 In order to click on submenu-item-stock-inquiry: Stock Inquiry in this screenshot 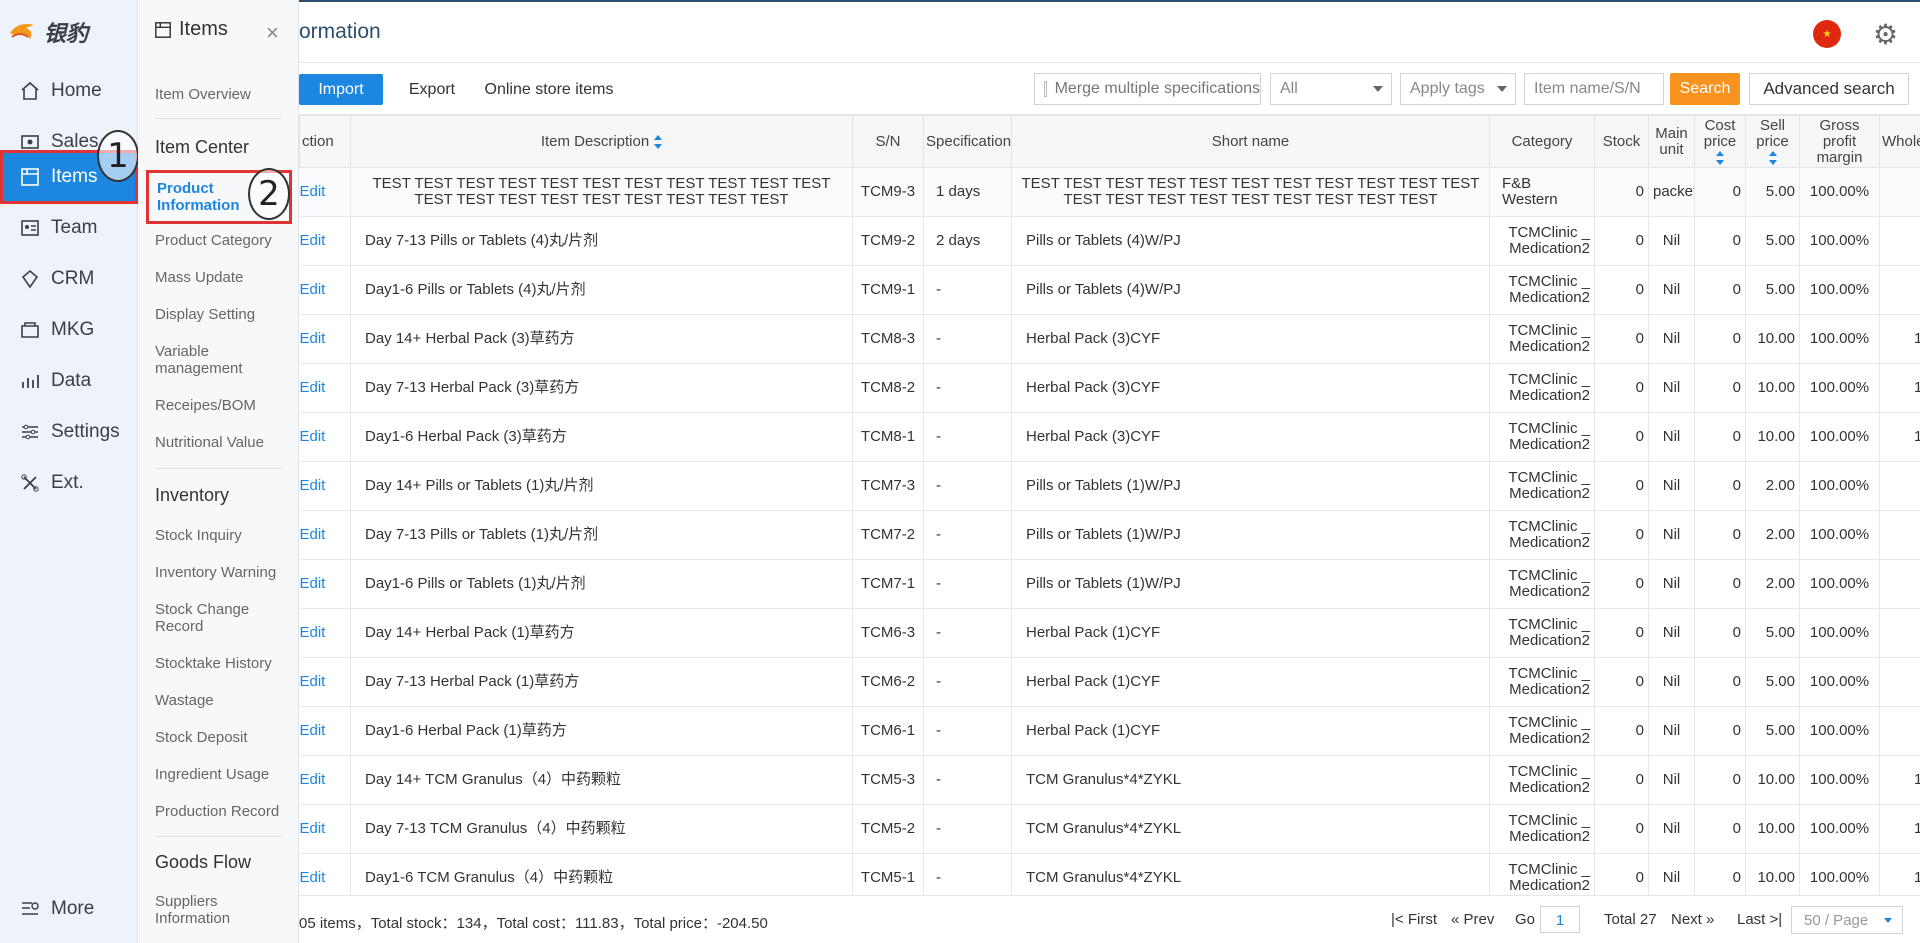, I will do `click(225, 535)`.